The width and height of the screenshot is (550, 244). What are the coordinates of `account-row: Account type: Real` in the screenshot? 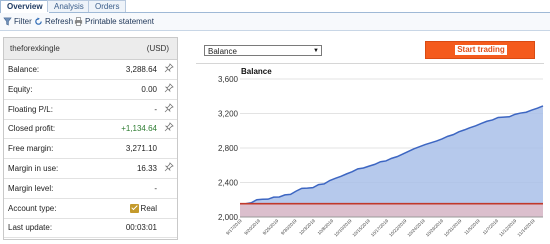 It's located at (90, 209).